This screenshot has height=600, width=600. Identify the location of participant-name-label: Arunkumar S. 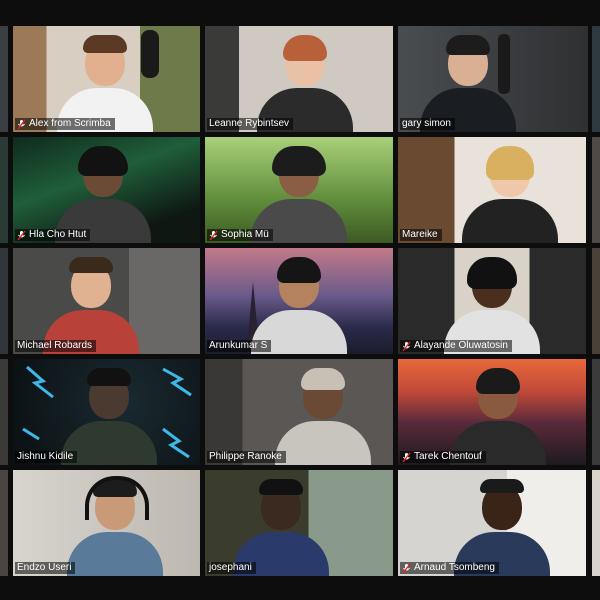
(239, 346).